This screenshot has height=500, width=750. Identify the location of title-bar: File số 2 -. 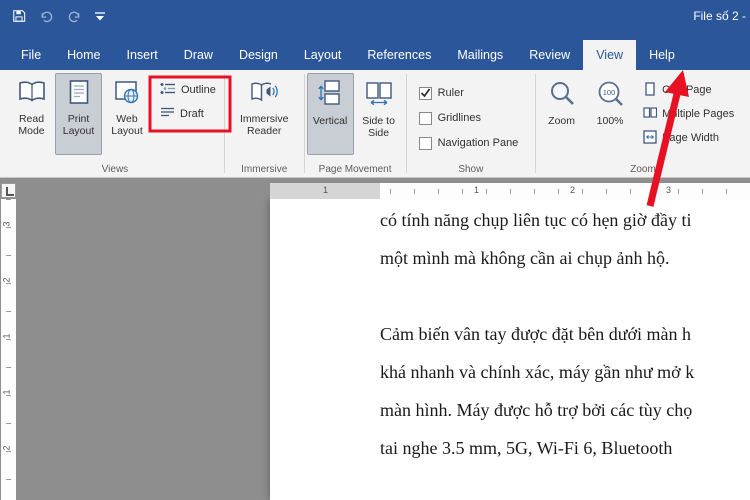
(375, 16).